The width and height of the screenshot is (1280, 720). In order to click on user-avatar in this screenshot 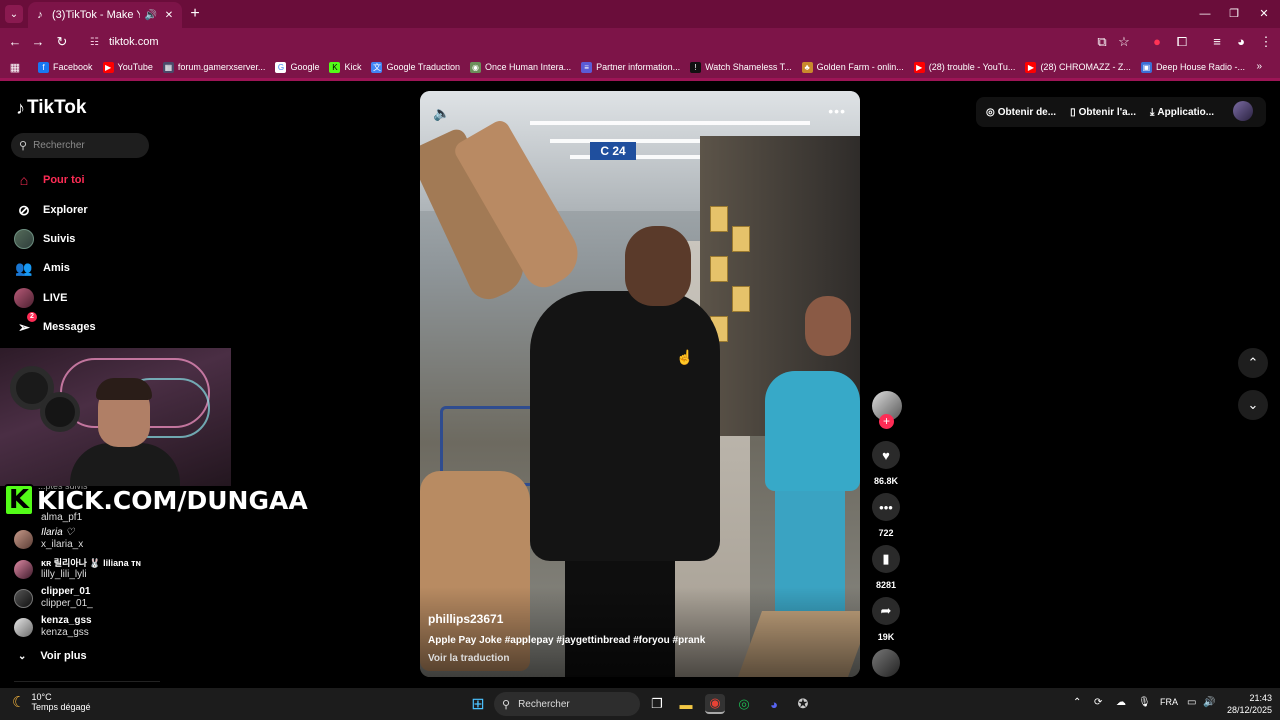, I will do `click(1243, 111)`.